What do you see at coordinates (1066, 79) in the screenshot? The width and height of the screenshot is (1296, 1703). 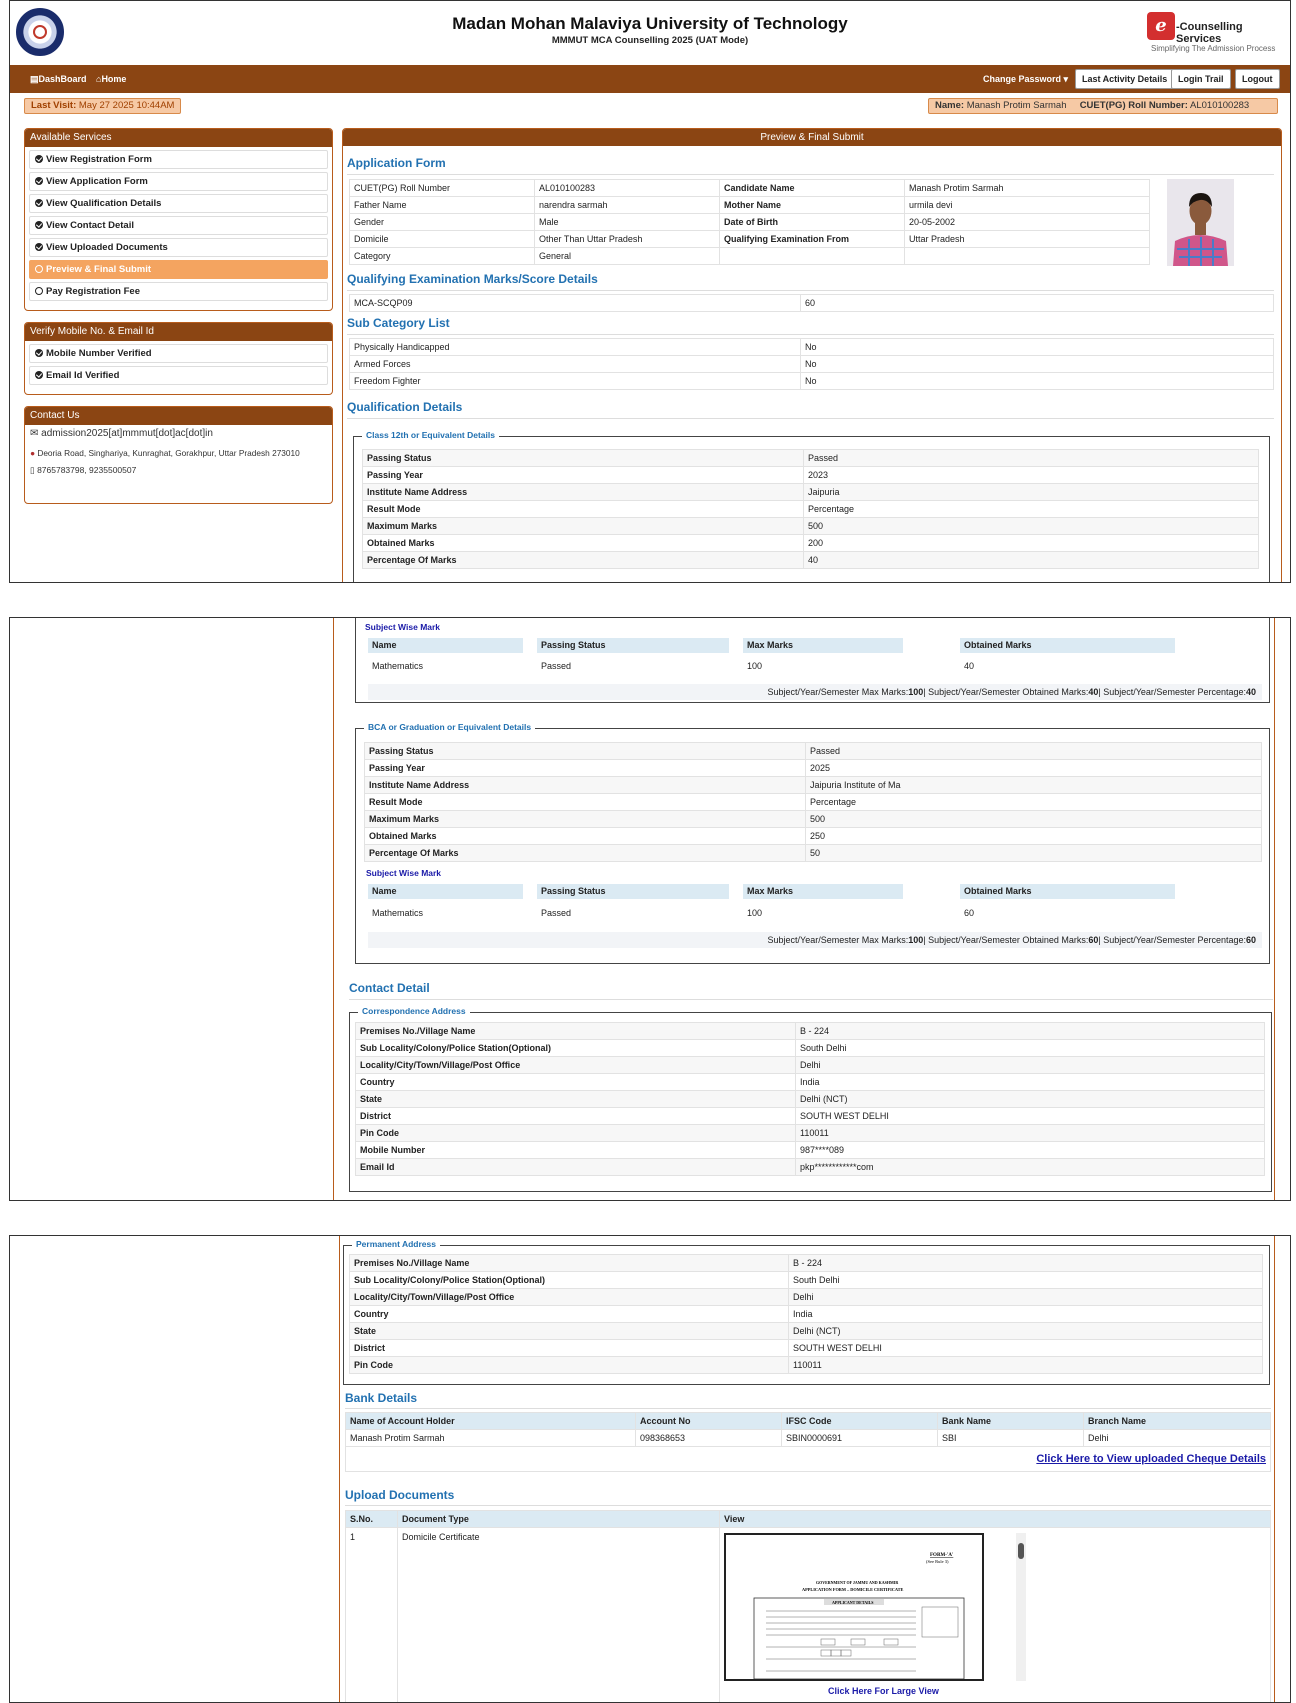 I see `caret-down-icon: ▾` at bounding box center [1066, 79].